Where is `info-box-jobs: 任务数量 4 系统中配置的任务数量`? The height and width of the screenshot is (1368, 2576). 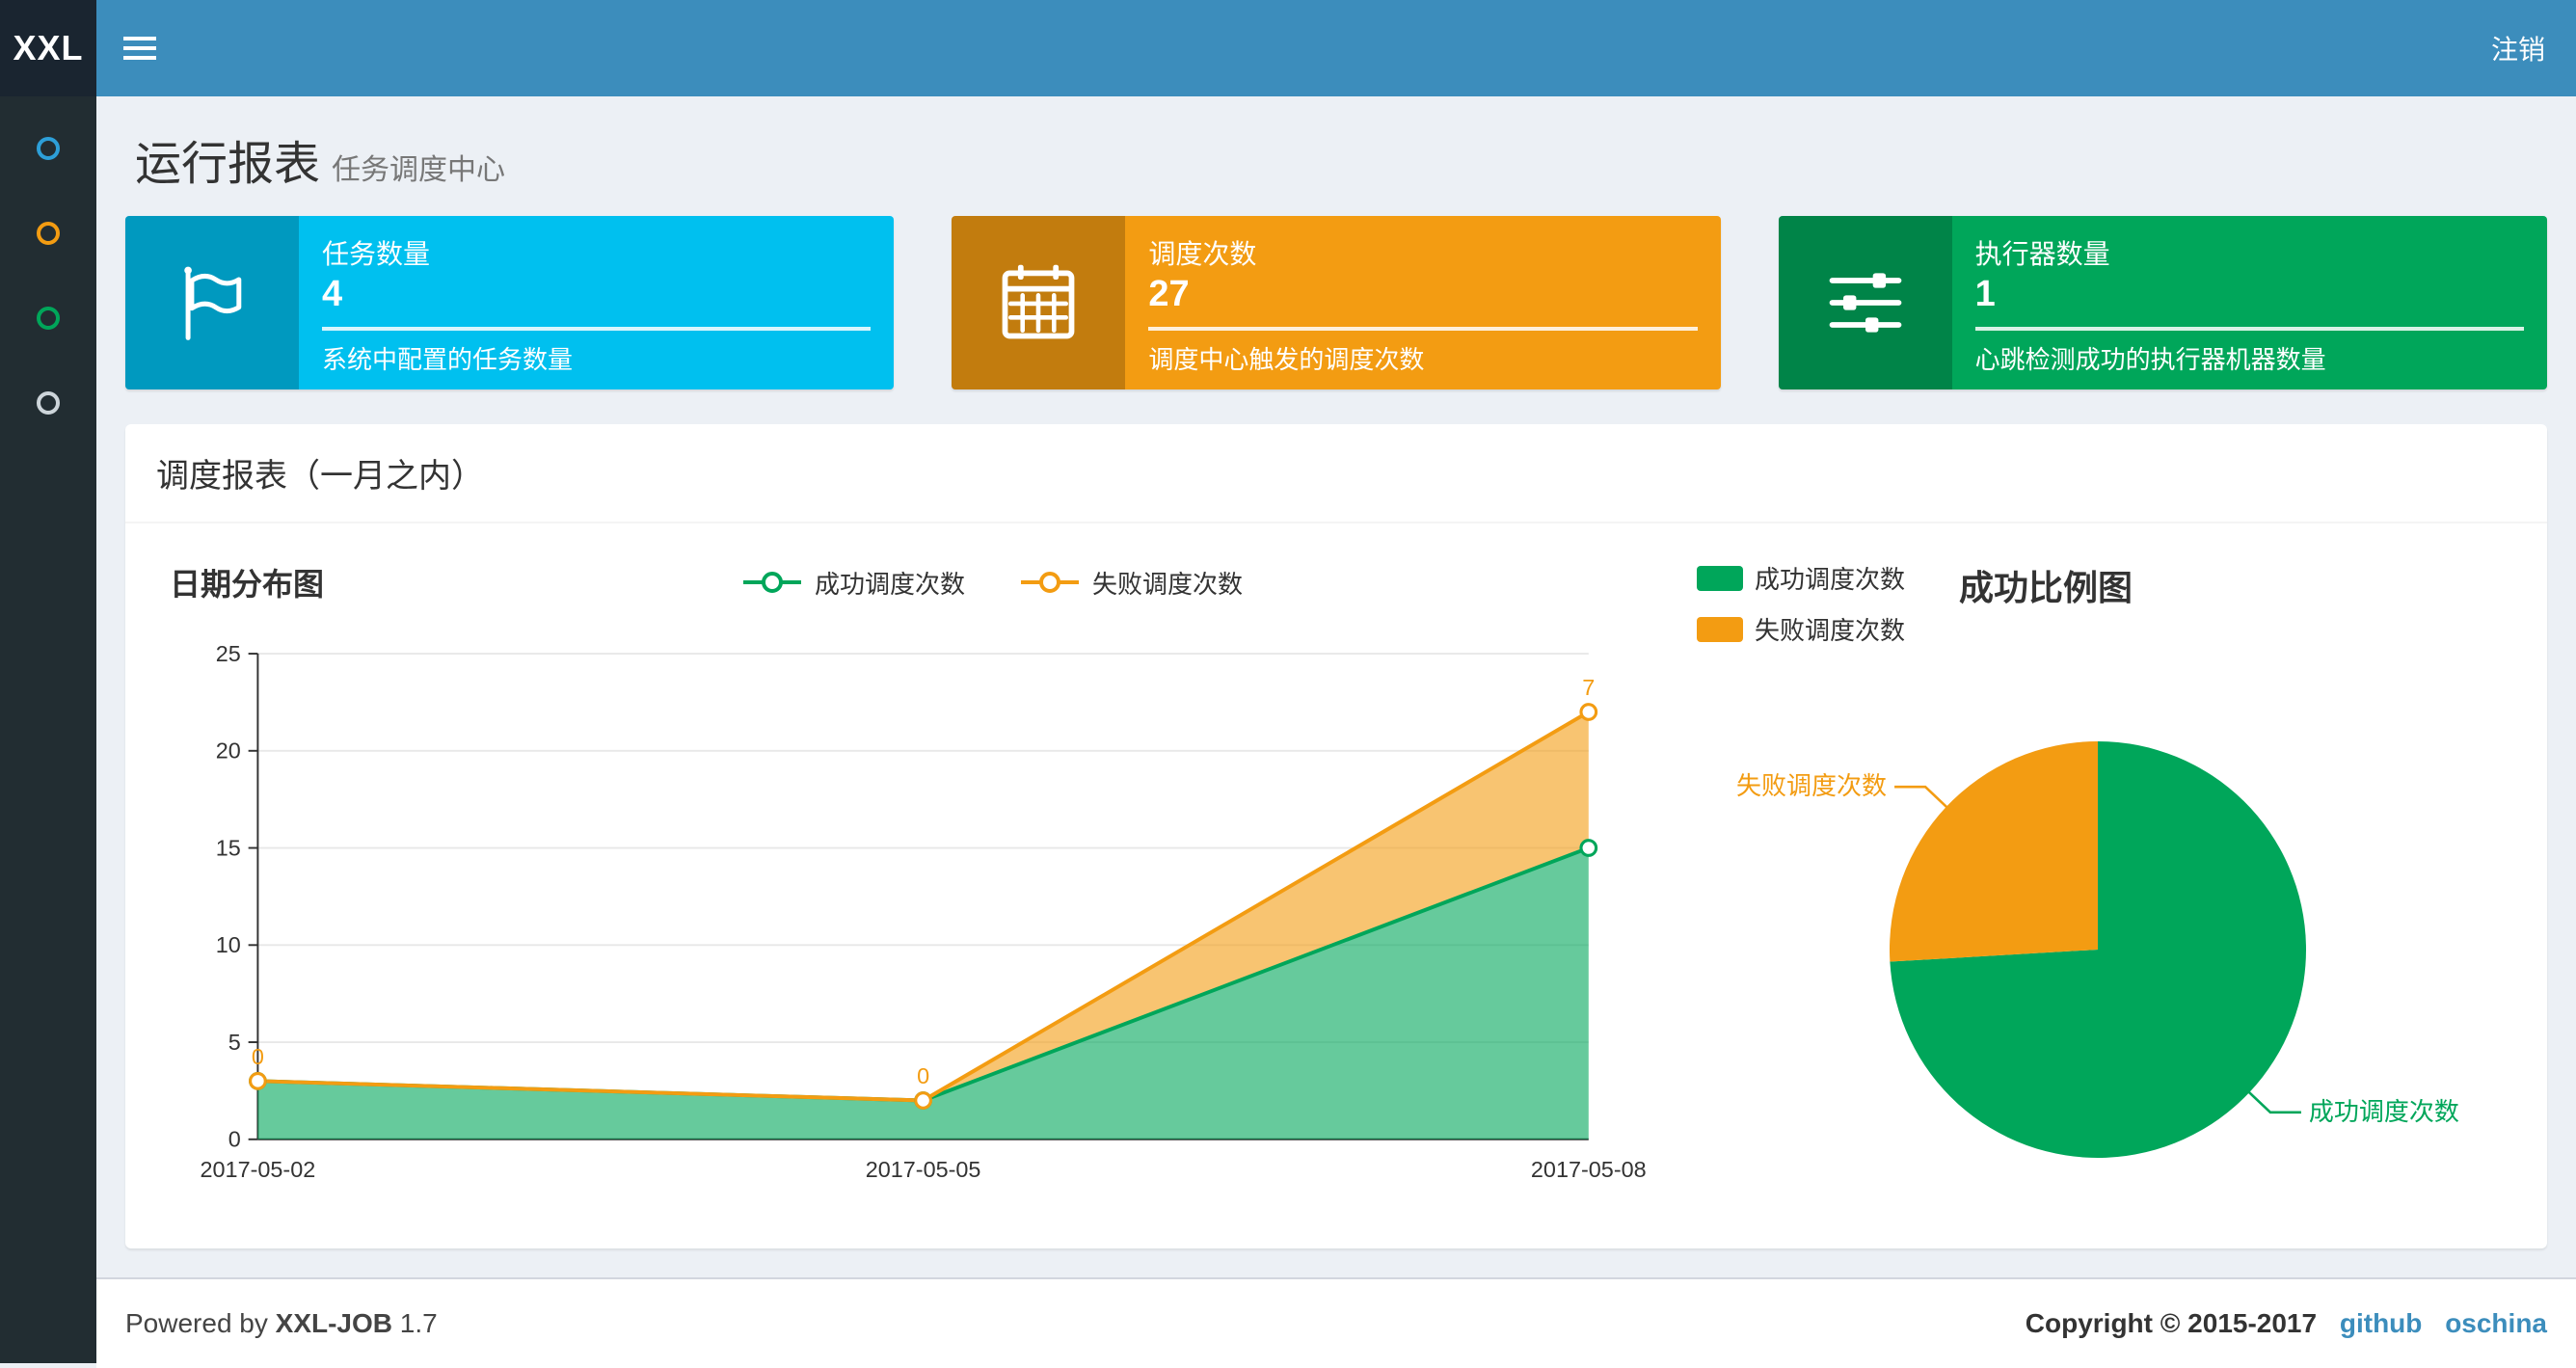
info-box-jobs: 任务数量 4 系统中配置的任务数量 is located at coordinates (510, 302).